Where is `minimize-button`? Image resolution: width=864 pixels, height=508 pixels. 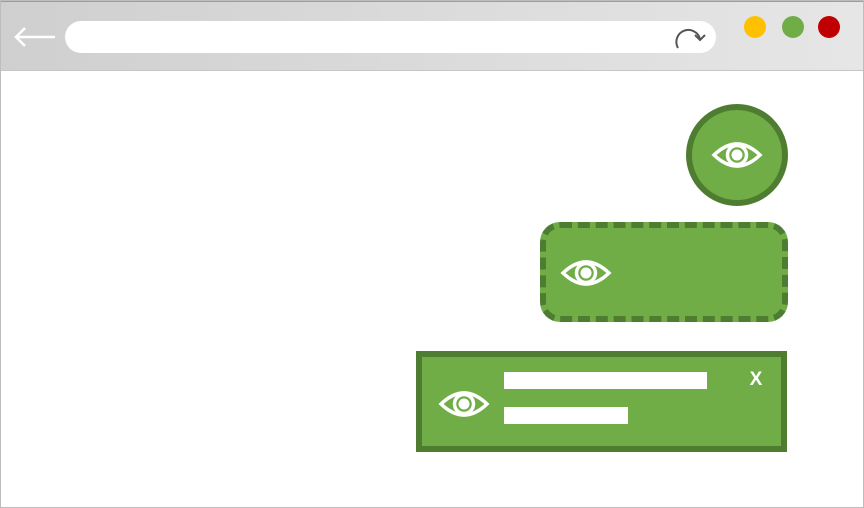
minimize-button is located at coordinates (755, 27).